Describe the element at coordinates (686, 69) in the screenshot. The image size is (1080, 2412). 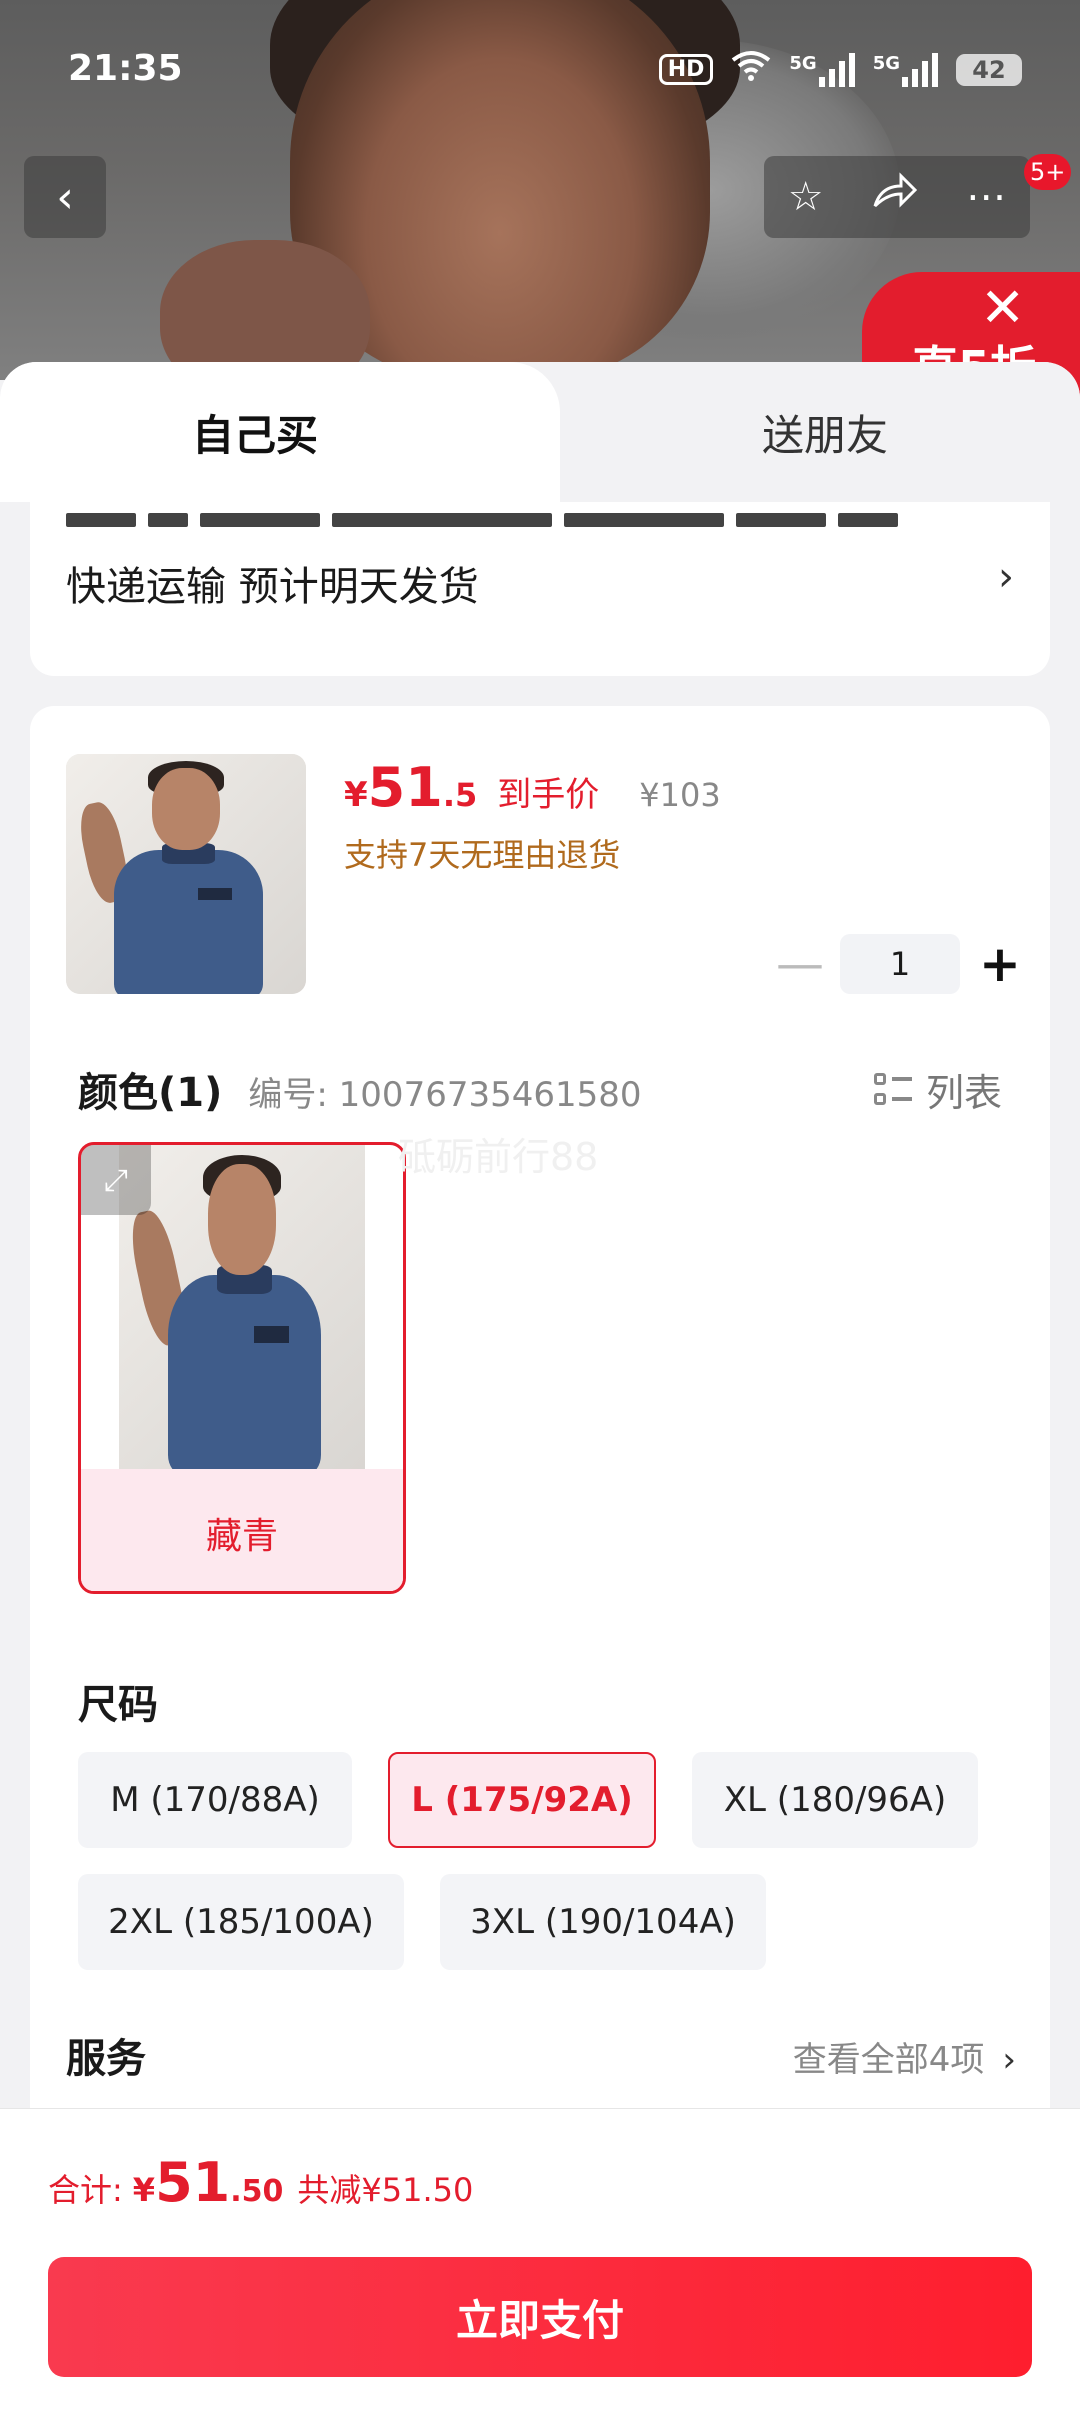
I see `hd-icon: HD` at that location.